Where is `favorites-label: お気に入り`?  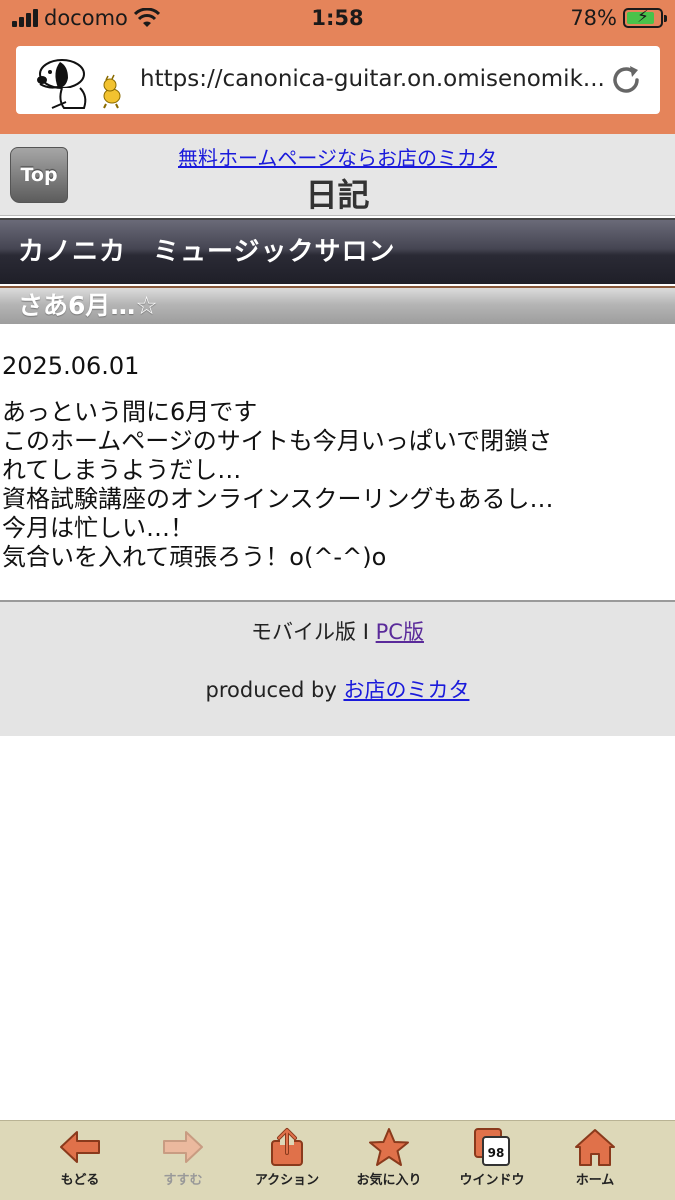
favorites-label: お気に入り is located at coordinates (389, 1180).